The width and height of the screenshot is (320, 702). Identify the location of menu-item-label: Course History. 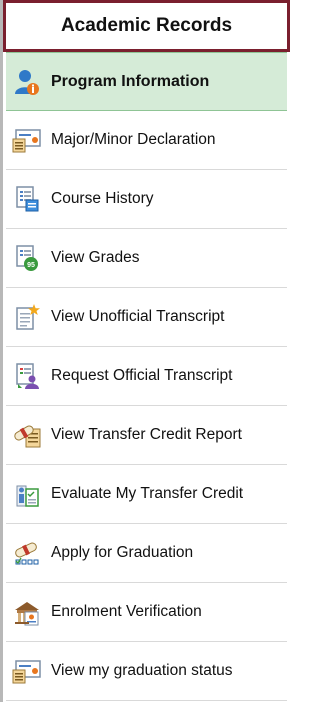
(102, 198).